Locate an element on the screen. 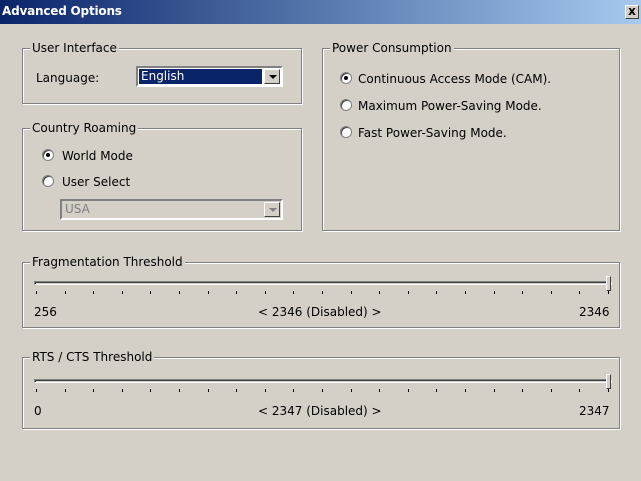 This screenshot has width=641, height=481. max-power-saving-radio is located at coordinates (346, 105).